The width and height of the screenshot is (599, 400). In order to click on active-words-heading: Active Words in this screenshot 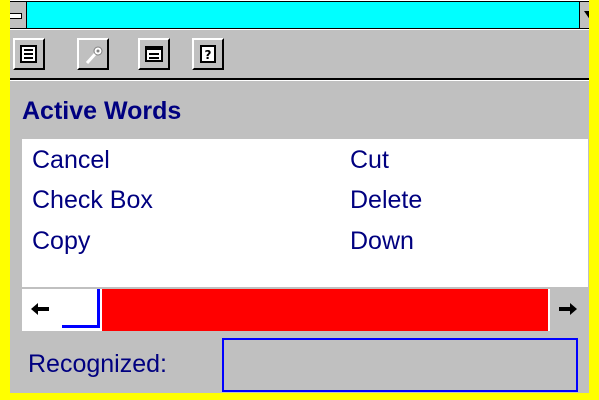, I will do `click(102, 111)`.